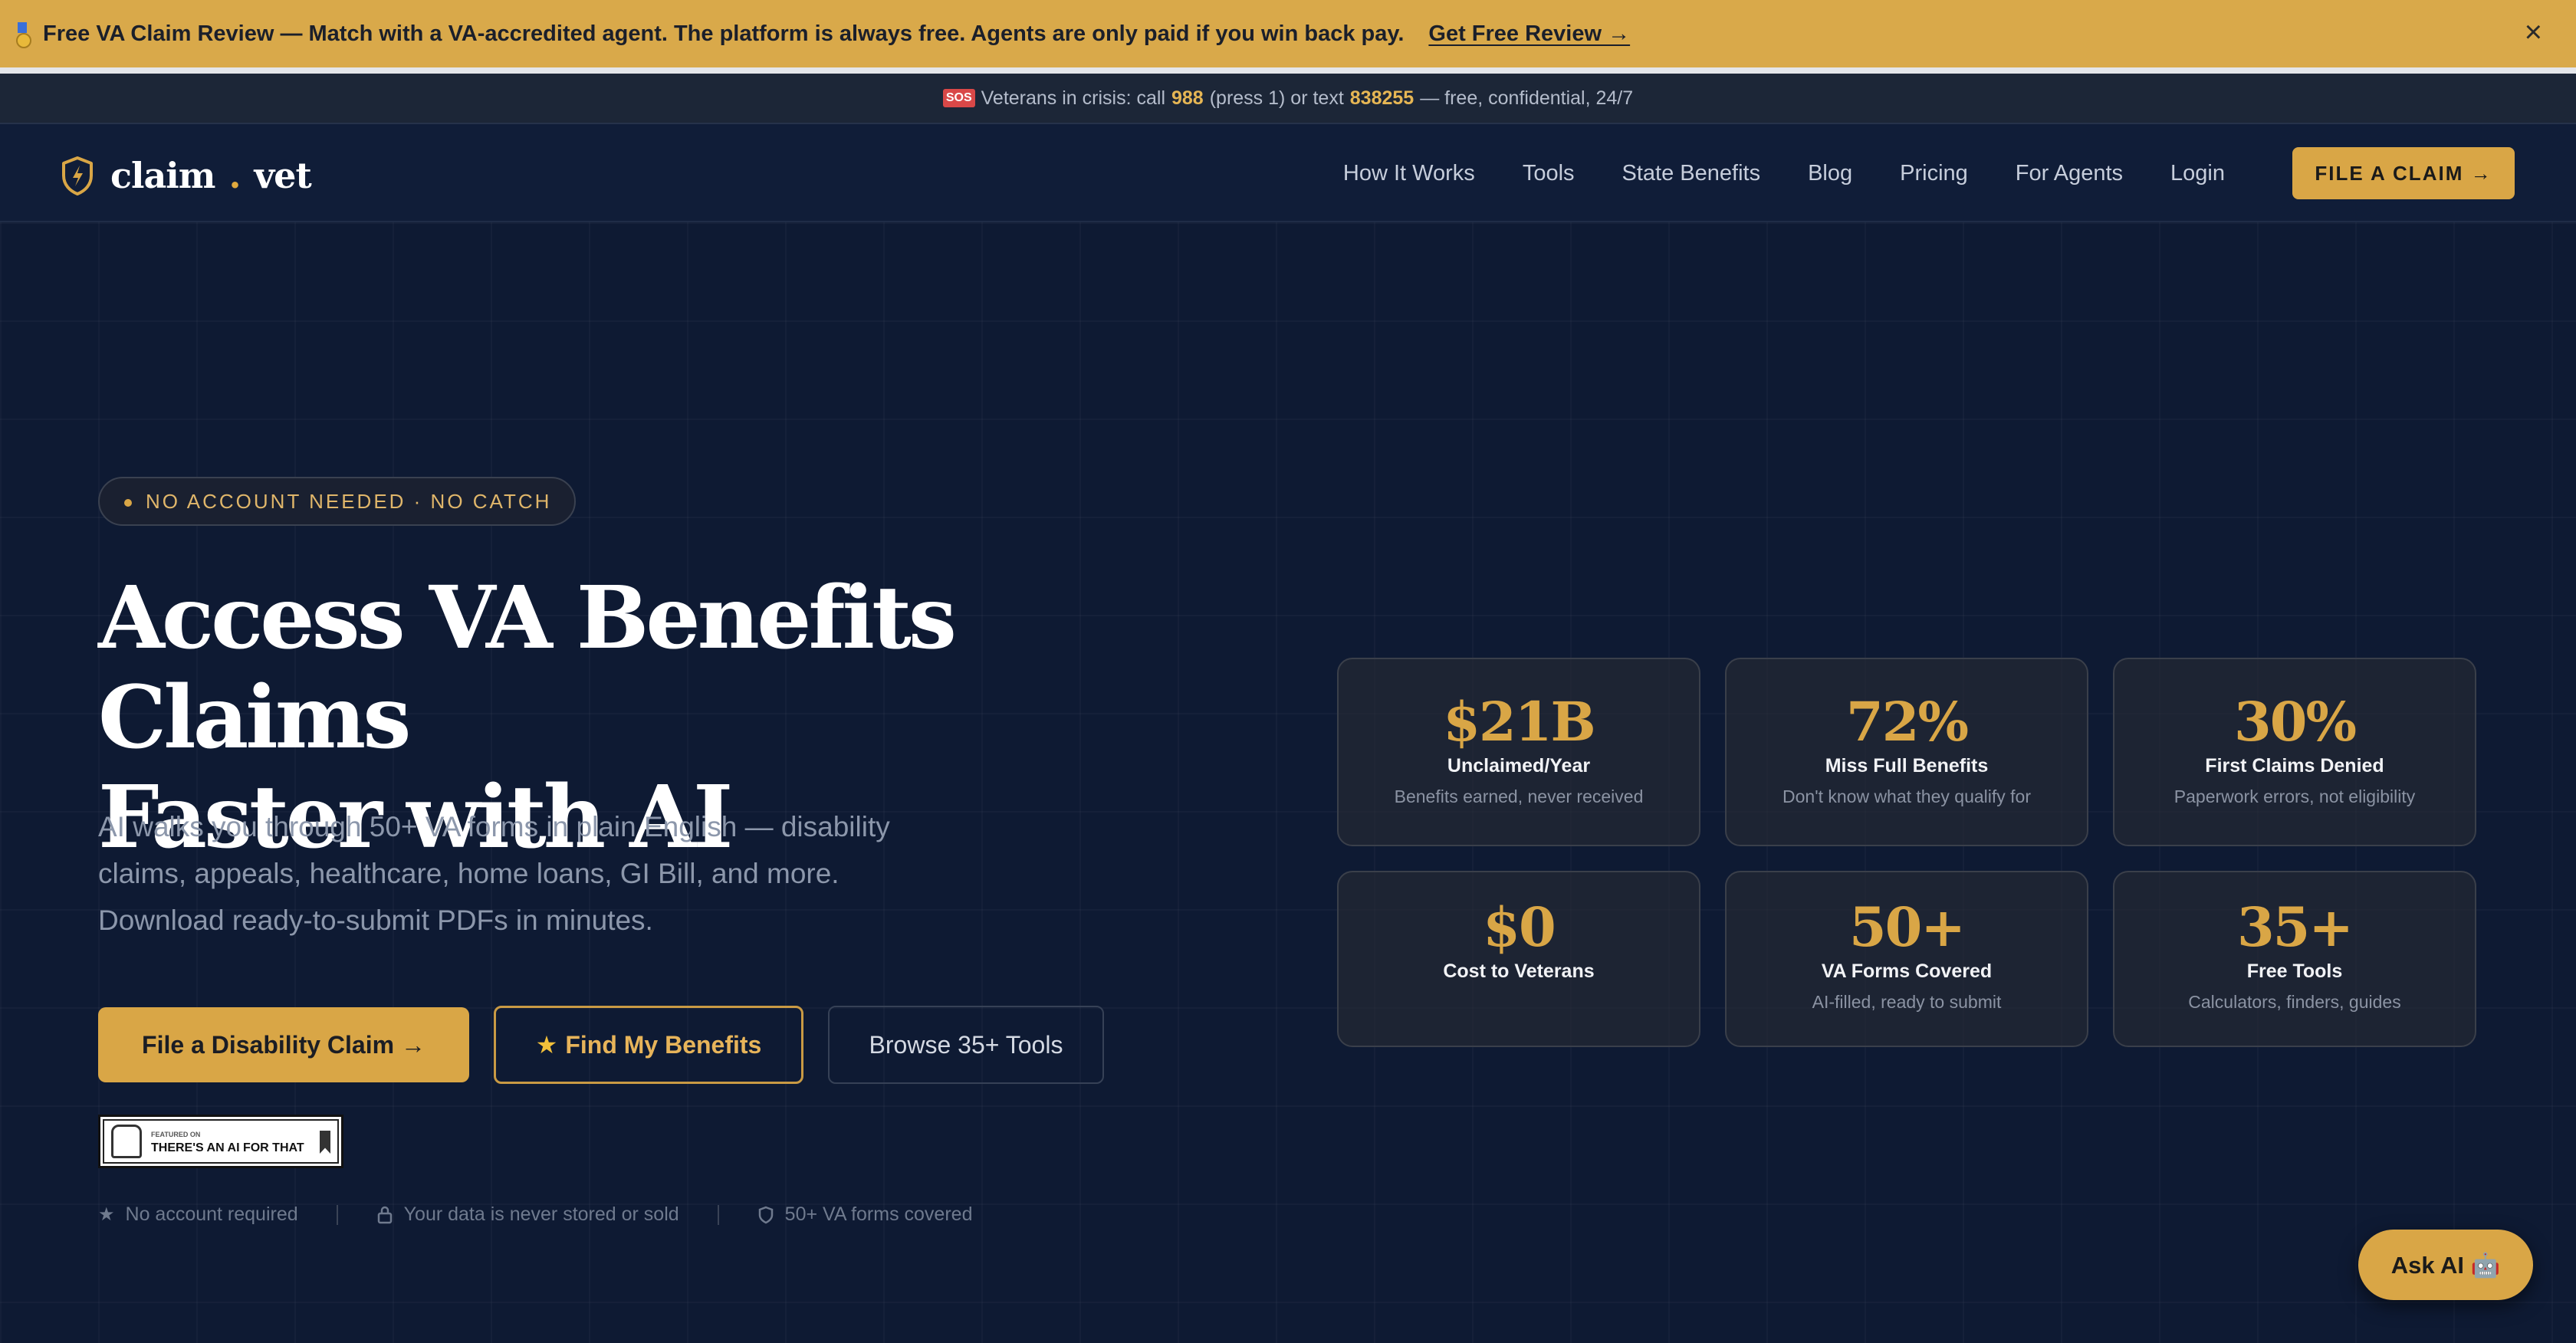 This screenshot has width=2576, height=1343. Describe the element at coordinates (2445, 1265) in the screenshot. I see `ask-ai-button: Ask AI 🤖` at that location.